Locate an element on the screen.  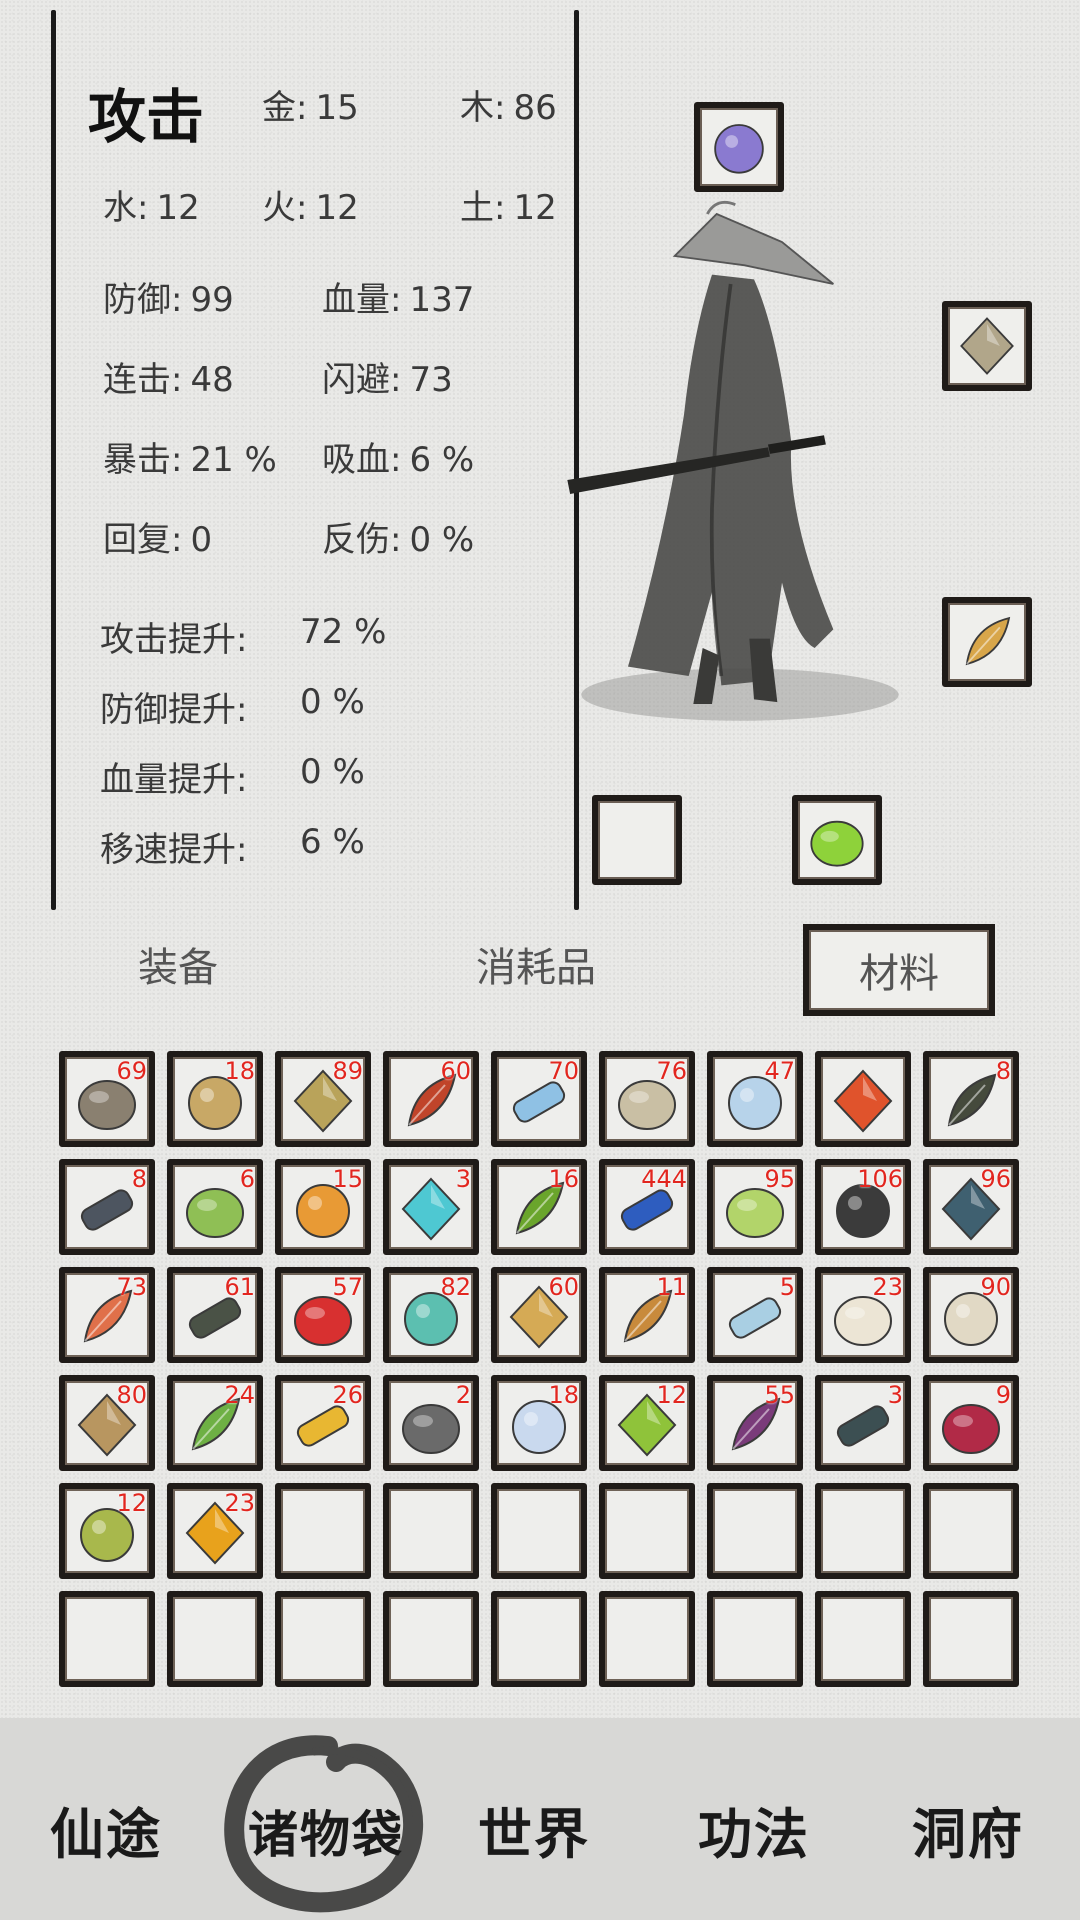
nav-dongfu: 洞府 is located at coordinates (968, 1829).